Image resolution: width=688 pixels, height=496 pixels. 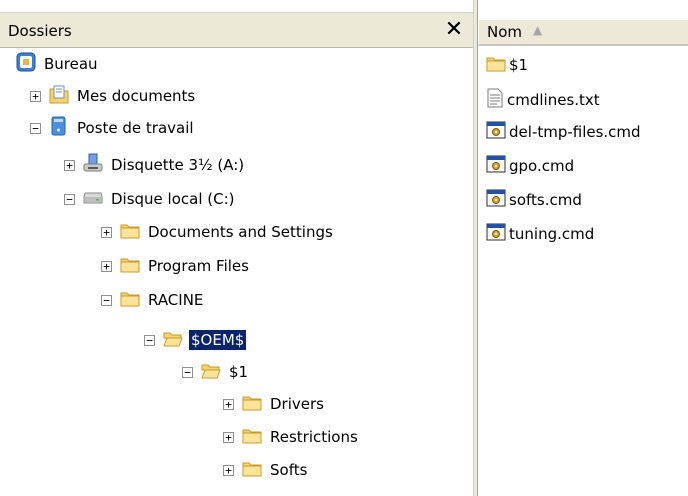 I want to click on folders-pane-header: Dossiers ✕, so click(x=236, y=30).